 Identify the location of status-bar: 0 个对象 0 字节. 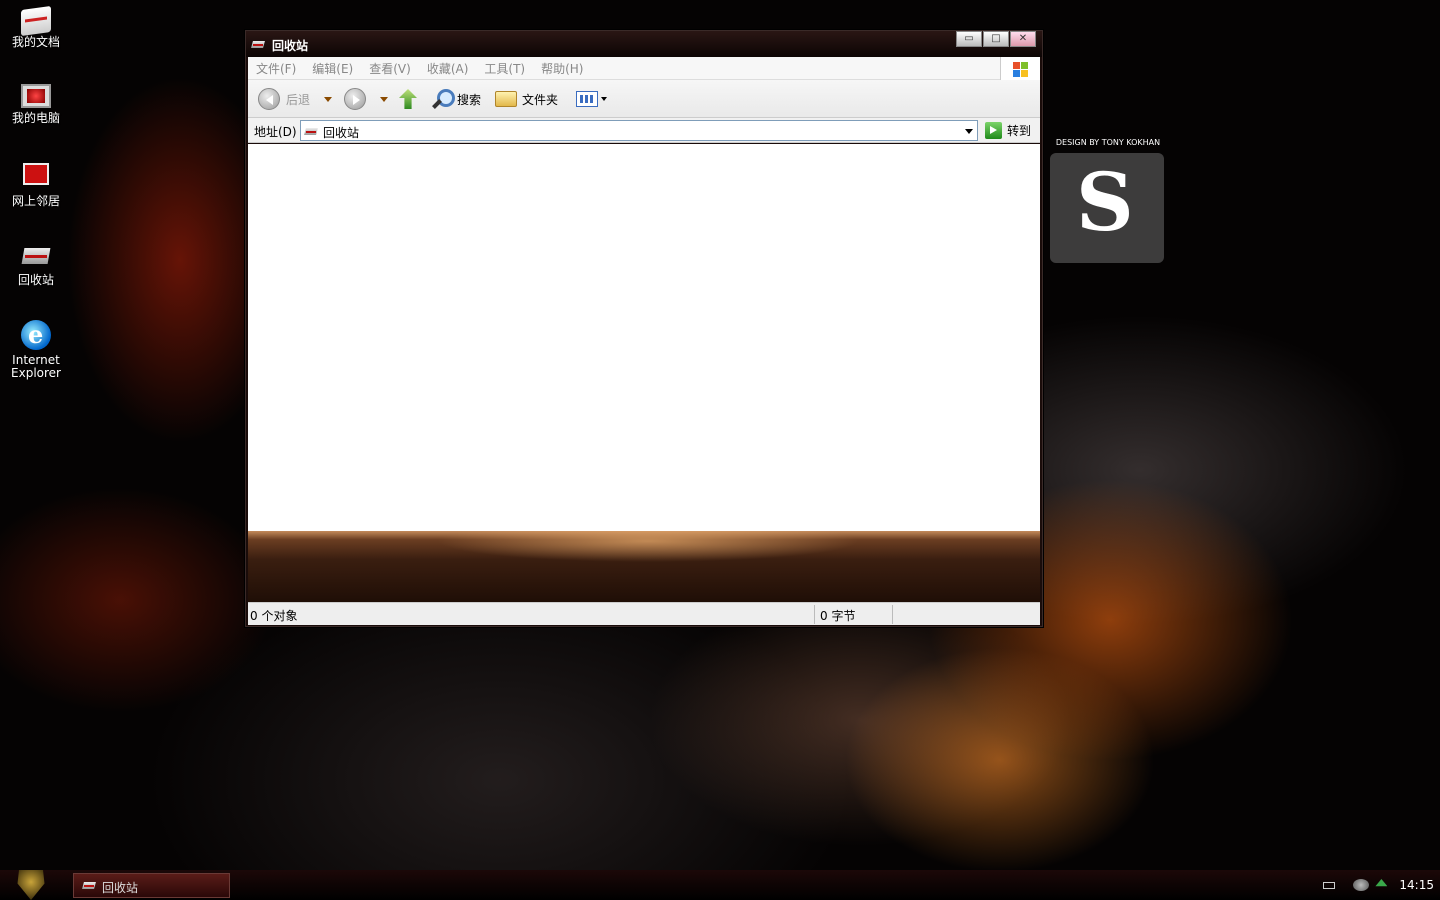
(644, 613).